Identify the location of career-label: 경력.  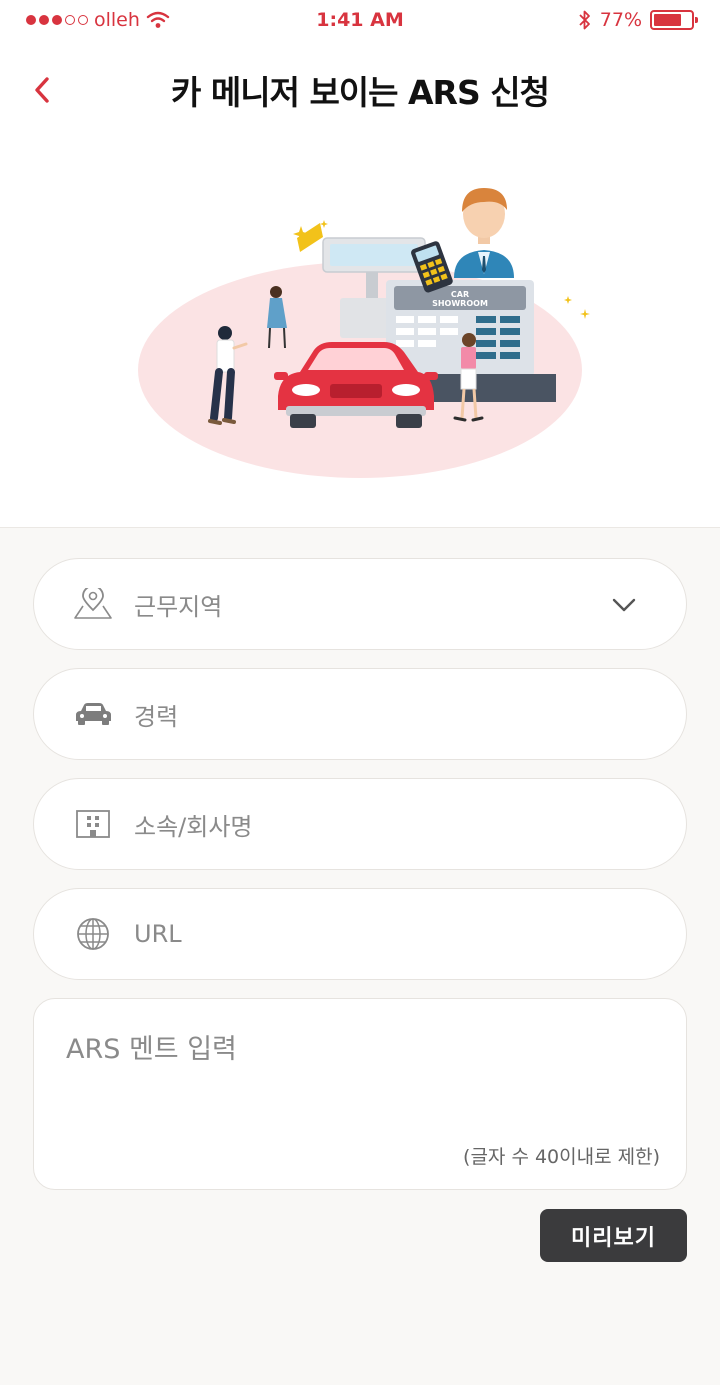
(156, 716).